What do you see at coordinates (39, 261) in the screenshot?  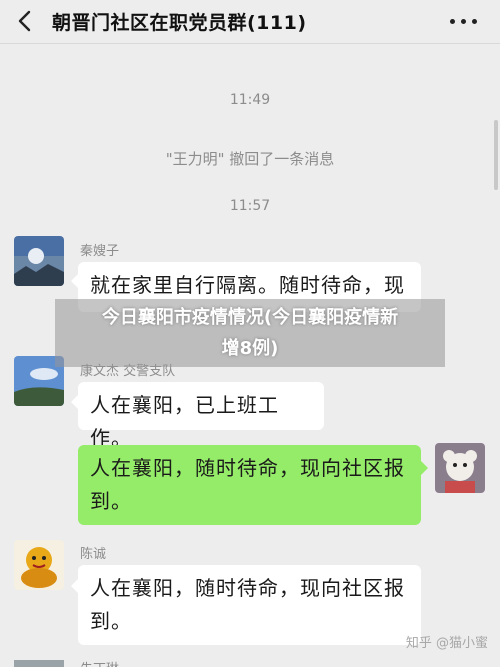 I see `landscape-avatar` at bounding box center [39, 261].